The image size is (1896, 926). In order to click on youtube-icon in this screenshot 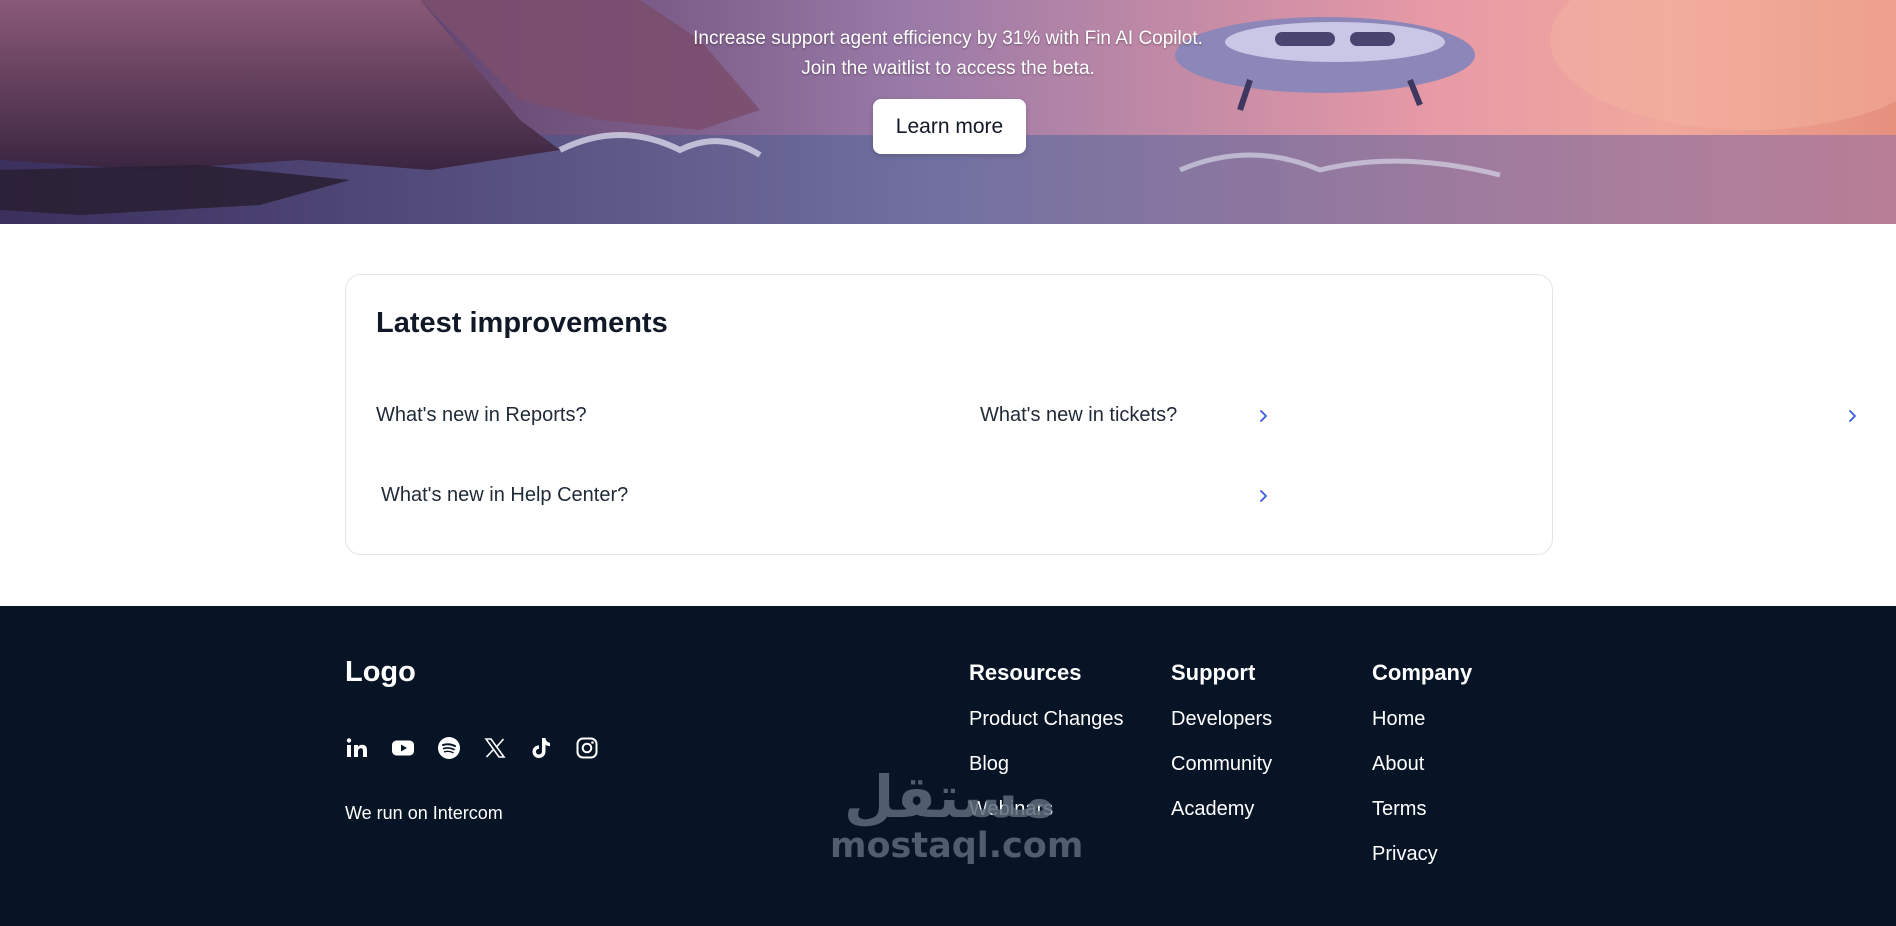, I will do `click(403, 748)`.